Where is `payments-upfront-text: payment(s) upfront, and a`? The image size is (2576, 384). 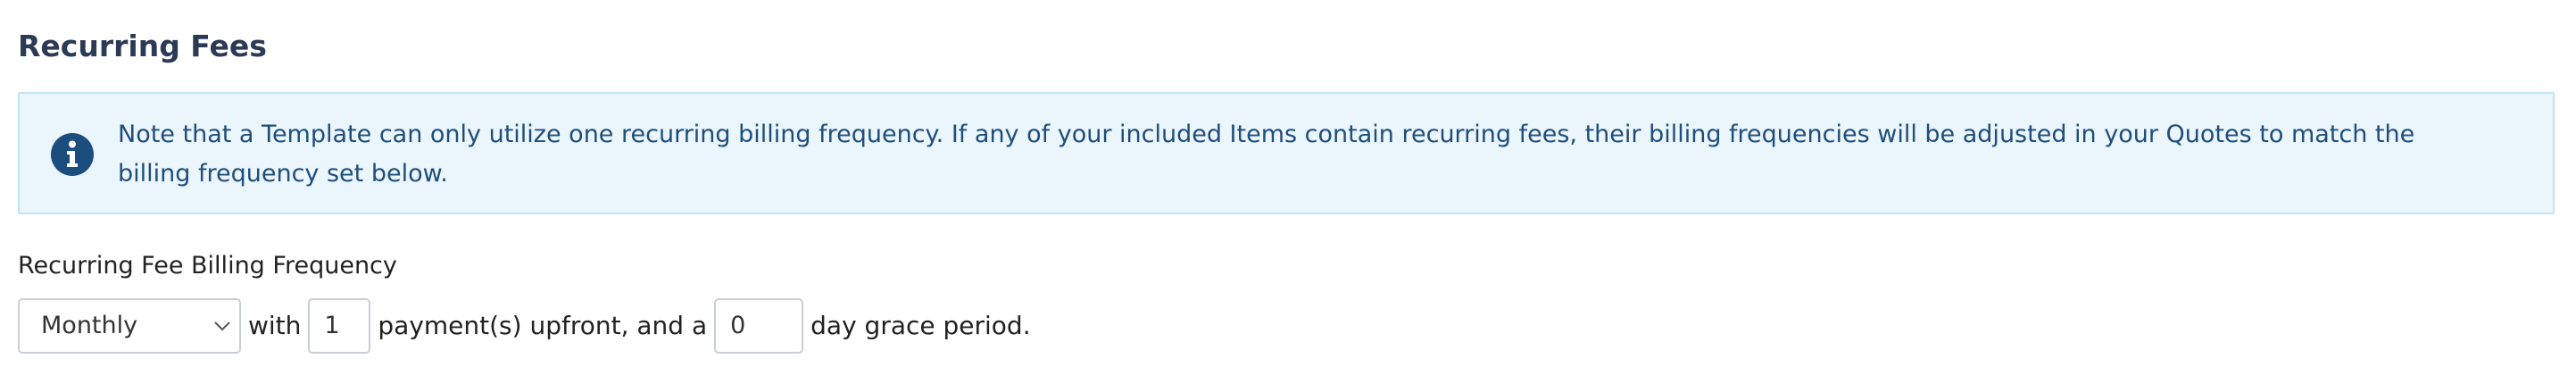
payments-upfront-text: payment(s) upfront, and a is located at coordinates (543, 325).